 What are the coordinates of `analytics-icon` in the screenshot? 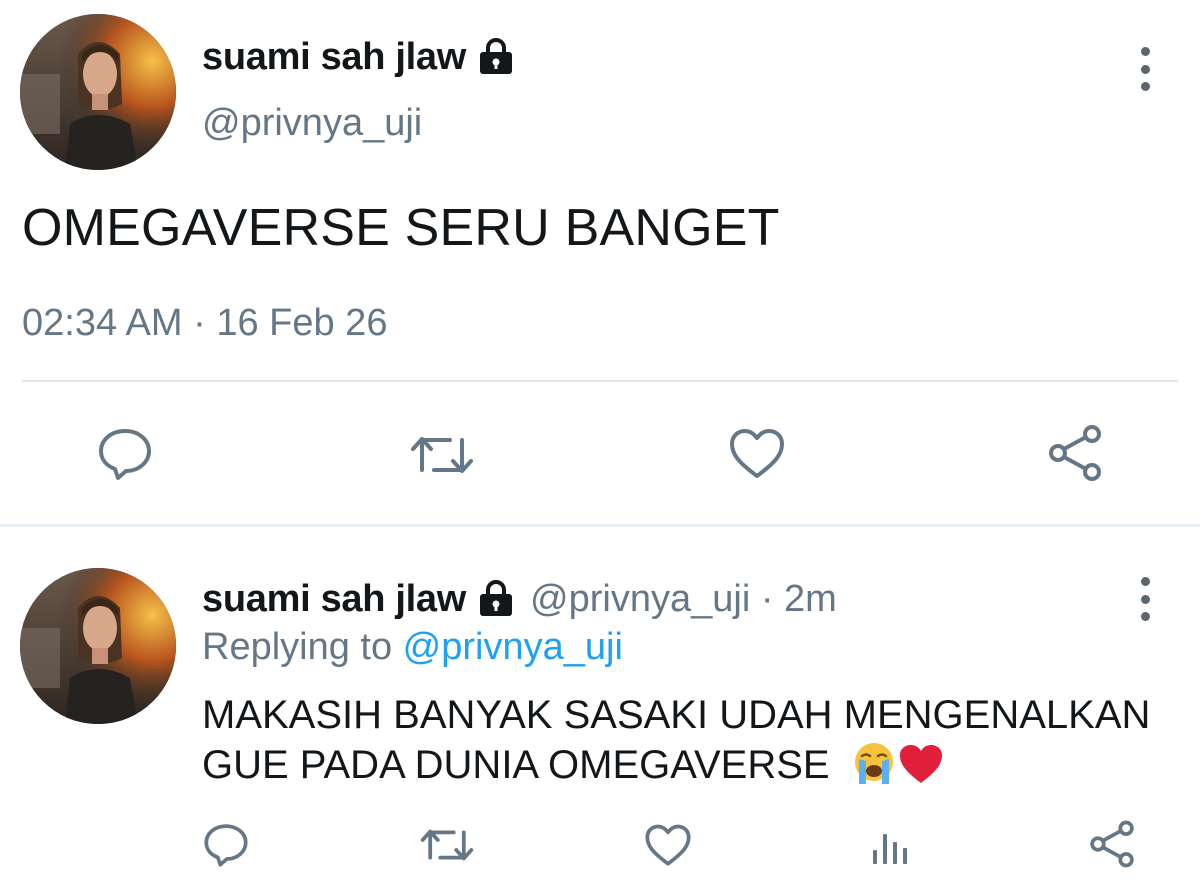 It's located at (890, 846).